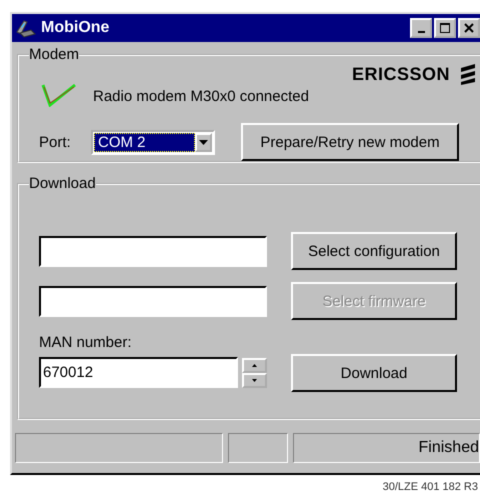 This screenshot has height=498, width=480. Describe the element at coordinates (201, 96) in the screenshot. I see `status-text: Radio modem M30x0 connected` at that location.